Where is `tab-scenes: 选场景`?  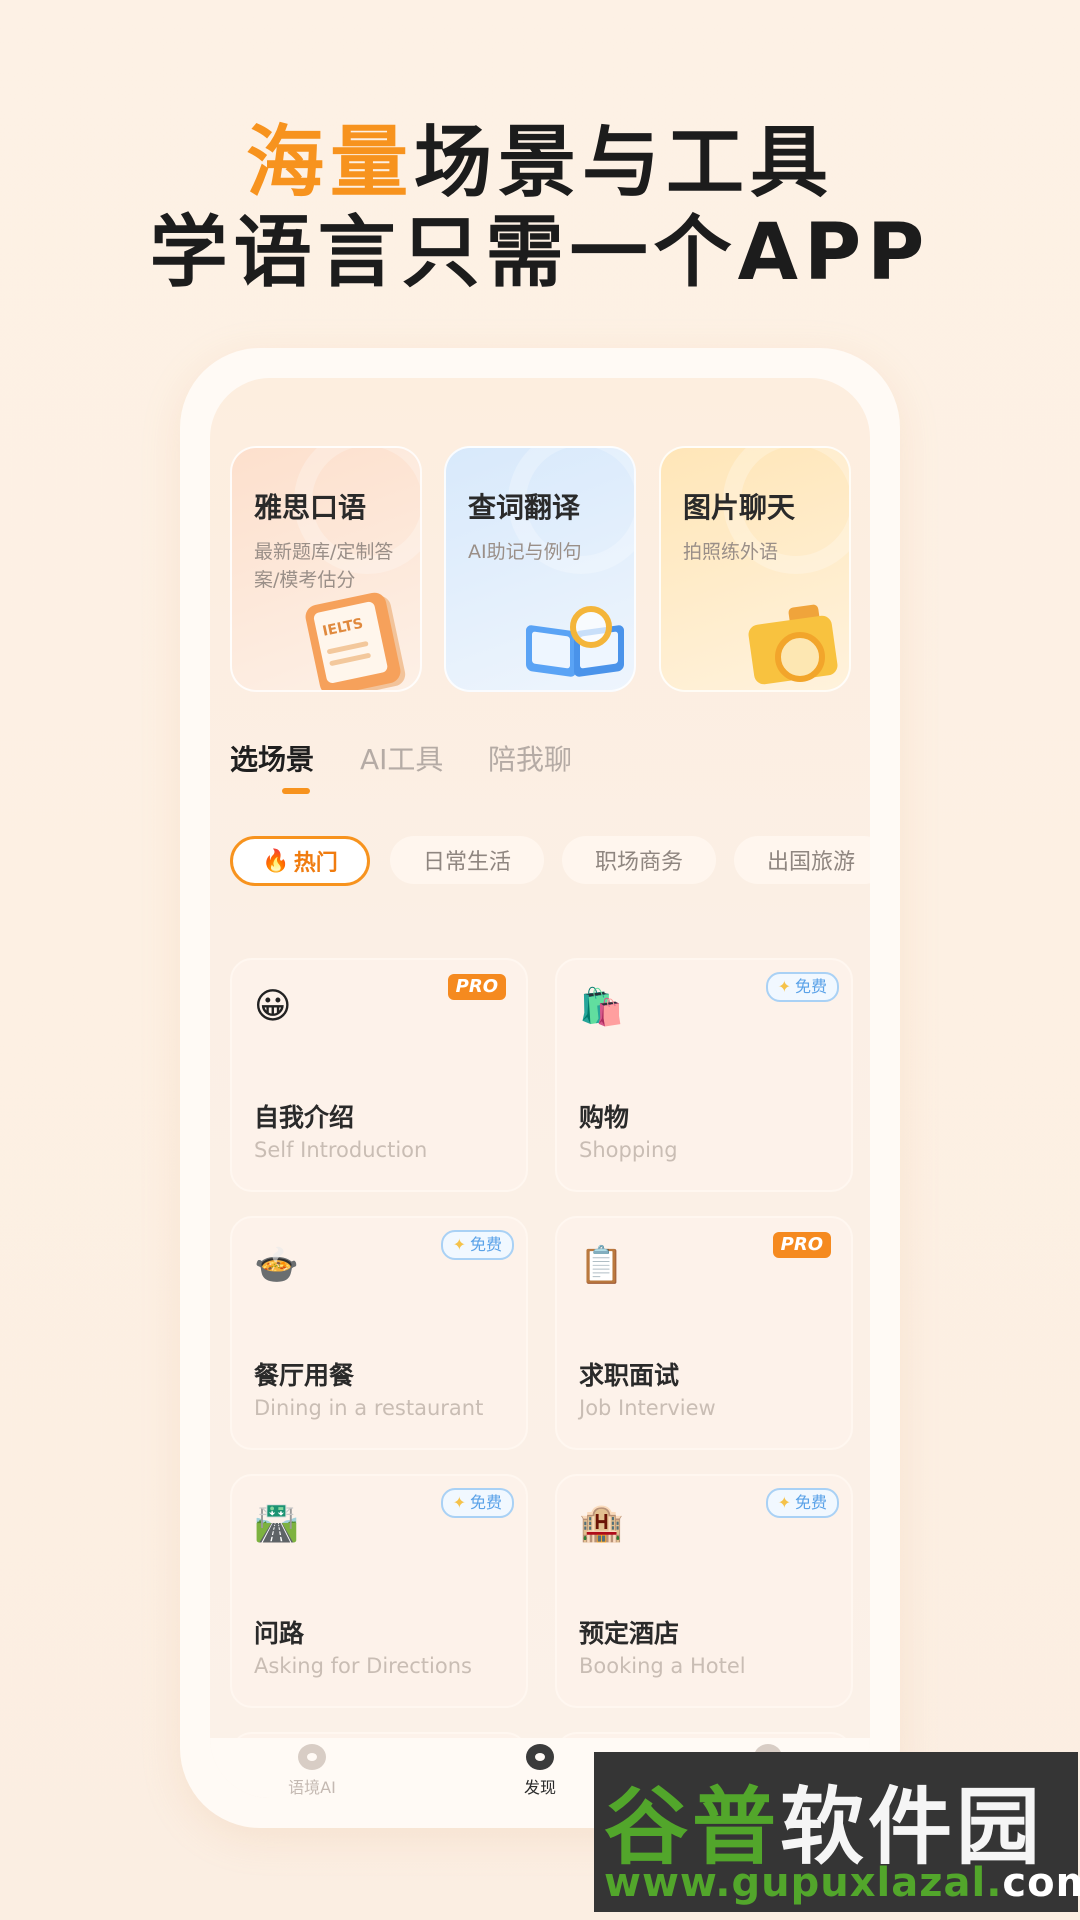
tab-scenes: 选场景 is located at coordinates (272, 758).